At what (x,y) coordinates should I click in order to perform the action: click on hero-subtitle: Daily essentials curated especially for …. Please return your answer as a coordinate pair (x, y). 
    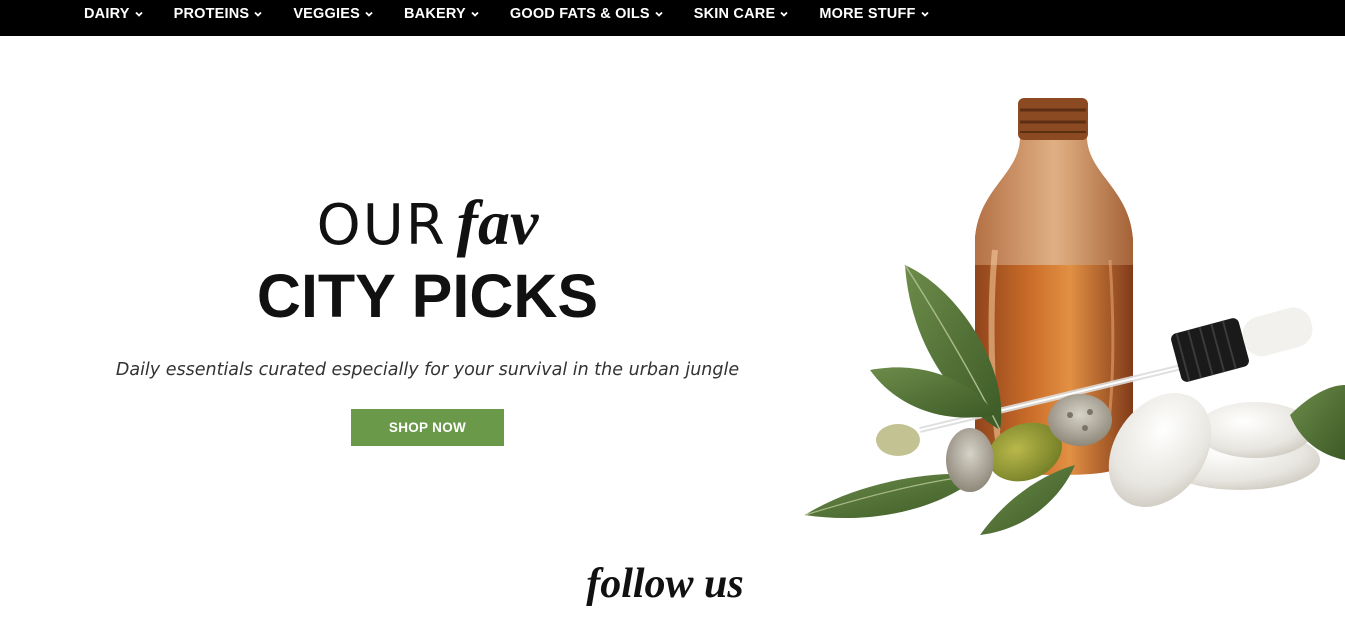
    Looking at the image, I should click on (427, 370).